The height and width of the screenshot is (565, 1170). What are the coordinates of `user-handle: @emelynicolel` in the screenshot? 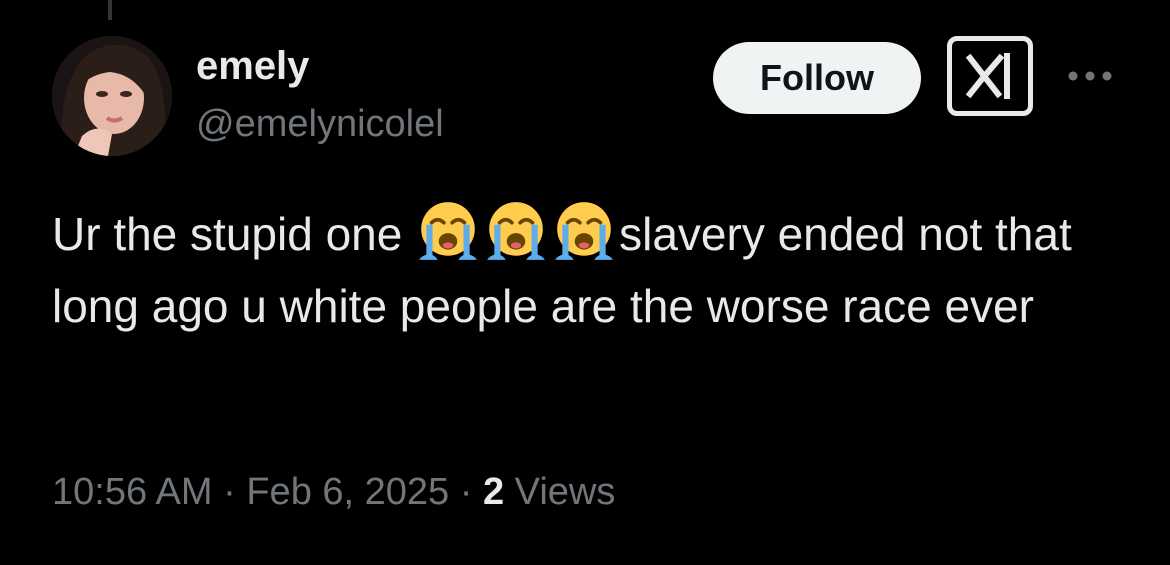 It's located at (320, 124).